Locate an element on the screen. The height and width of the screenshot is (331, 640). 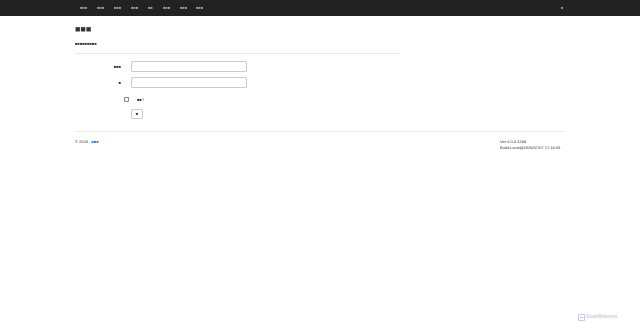
copyright-link: ■■■ is located at coordinates (95, 141).